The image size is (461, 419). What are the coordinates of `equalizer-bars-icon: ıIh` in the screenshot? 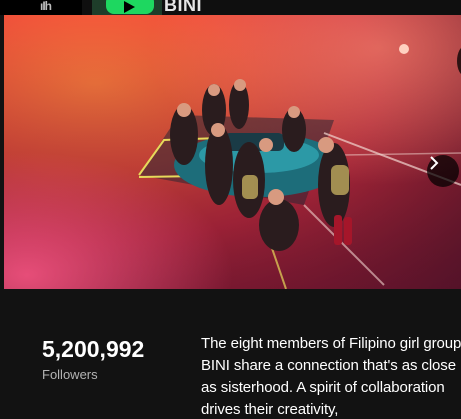 It's located at (46, 6).